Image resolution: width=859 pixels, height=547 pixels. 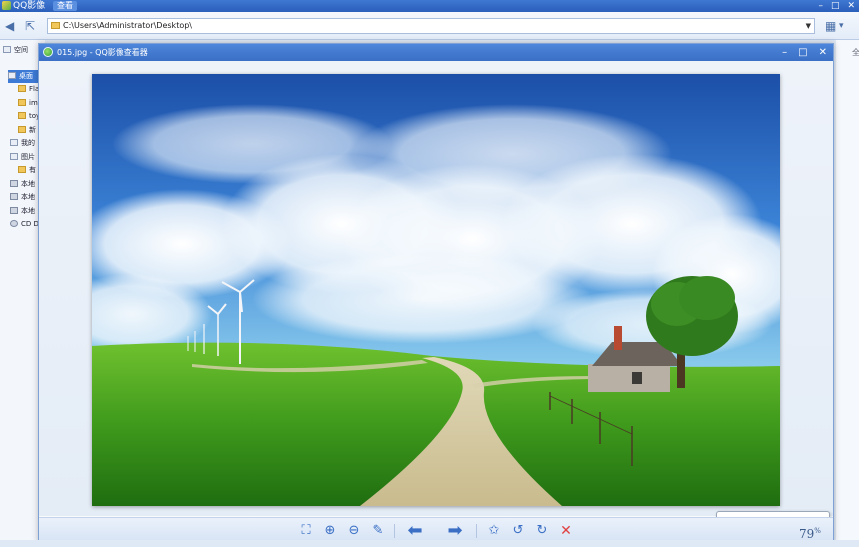 What do you see at coordinates (841, 26) in the screenshot?
I see `view-mode-dropdown-icon: ▾` at bounding box center [841, 26].